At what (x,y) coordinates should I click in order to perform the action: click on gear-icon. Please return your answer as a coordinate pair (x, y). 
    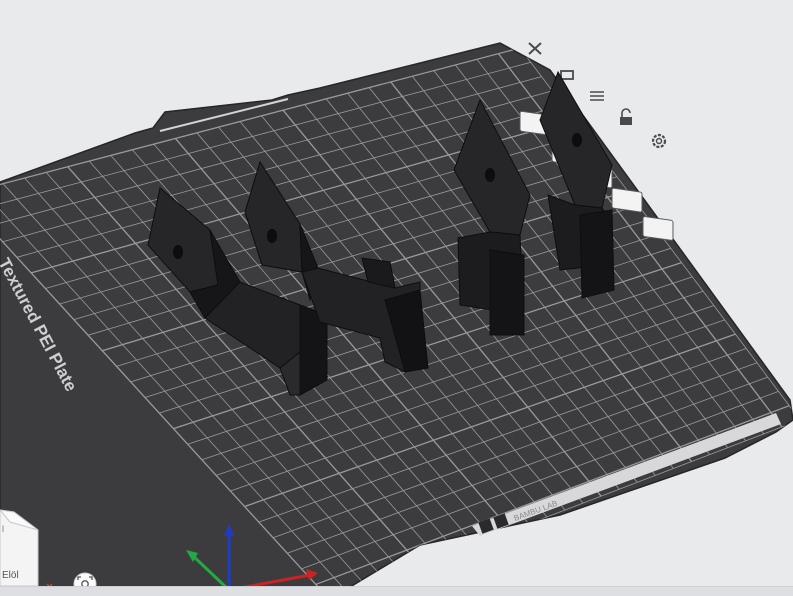
    Looking at the image, I should click on (659, 141).